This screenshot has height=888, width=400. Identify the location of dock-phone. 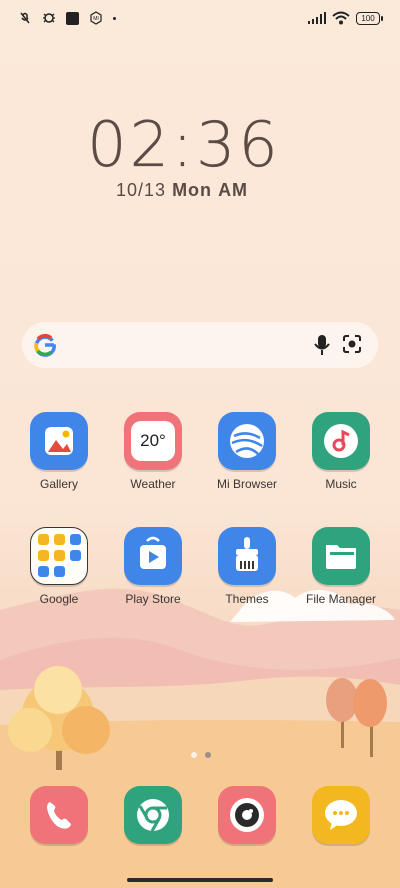
(59, 815).